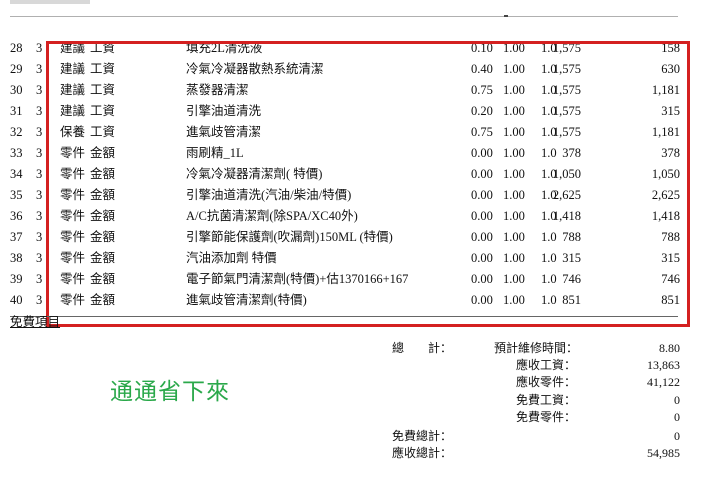 This screenshot has width=720, height=481. I want to click on receivable-label: 應收總計：, so click(422, 453).